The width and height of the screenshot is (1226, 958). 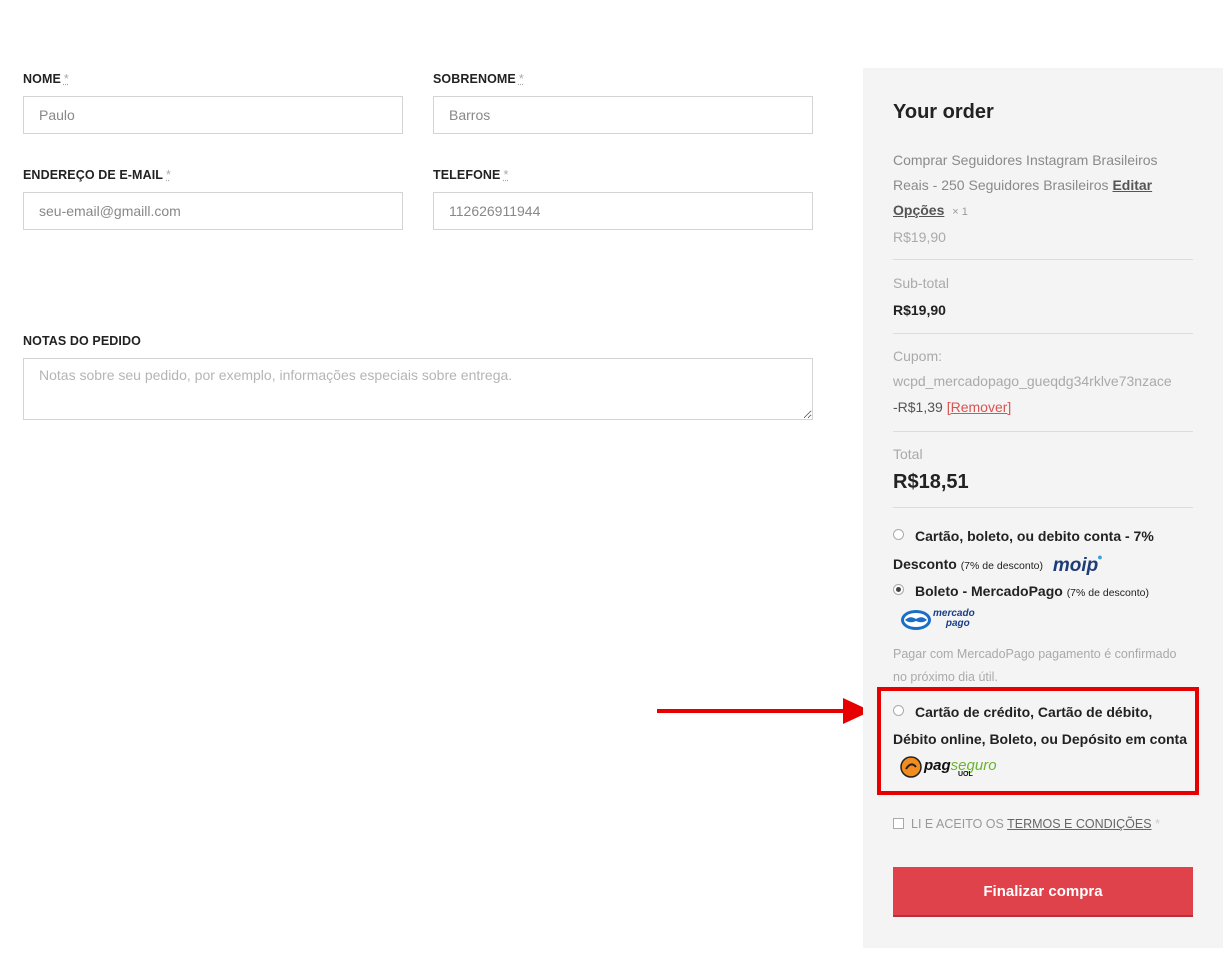 I want to click on coupon-code: wcpd_mercadopago_gueqdg34rklve73nzace, so click(x=1032, y=381).